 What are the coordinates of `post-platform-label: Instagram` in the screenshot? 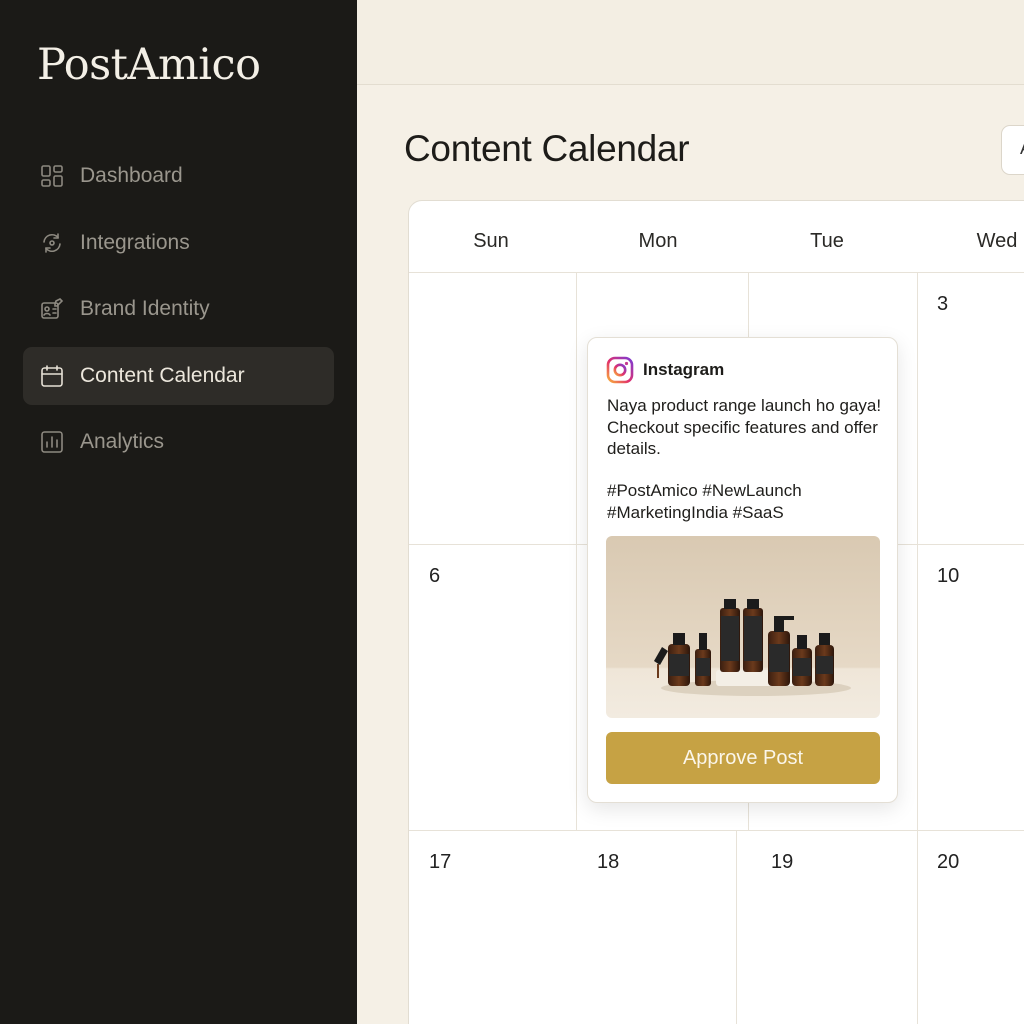 It's located at (684, 369).